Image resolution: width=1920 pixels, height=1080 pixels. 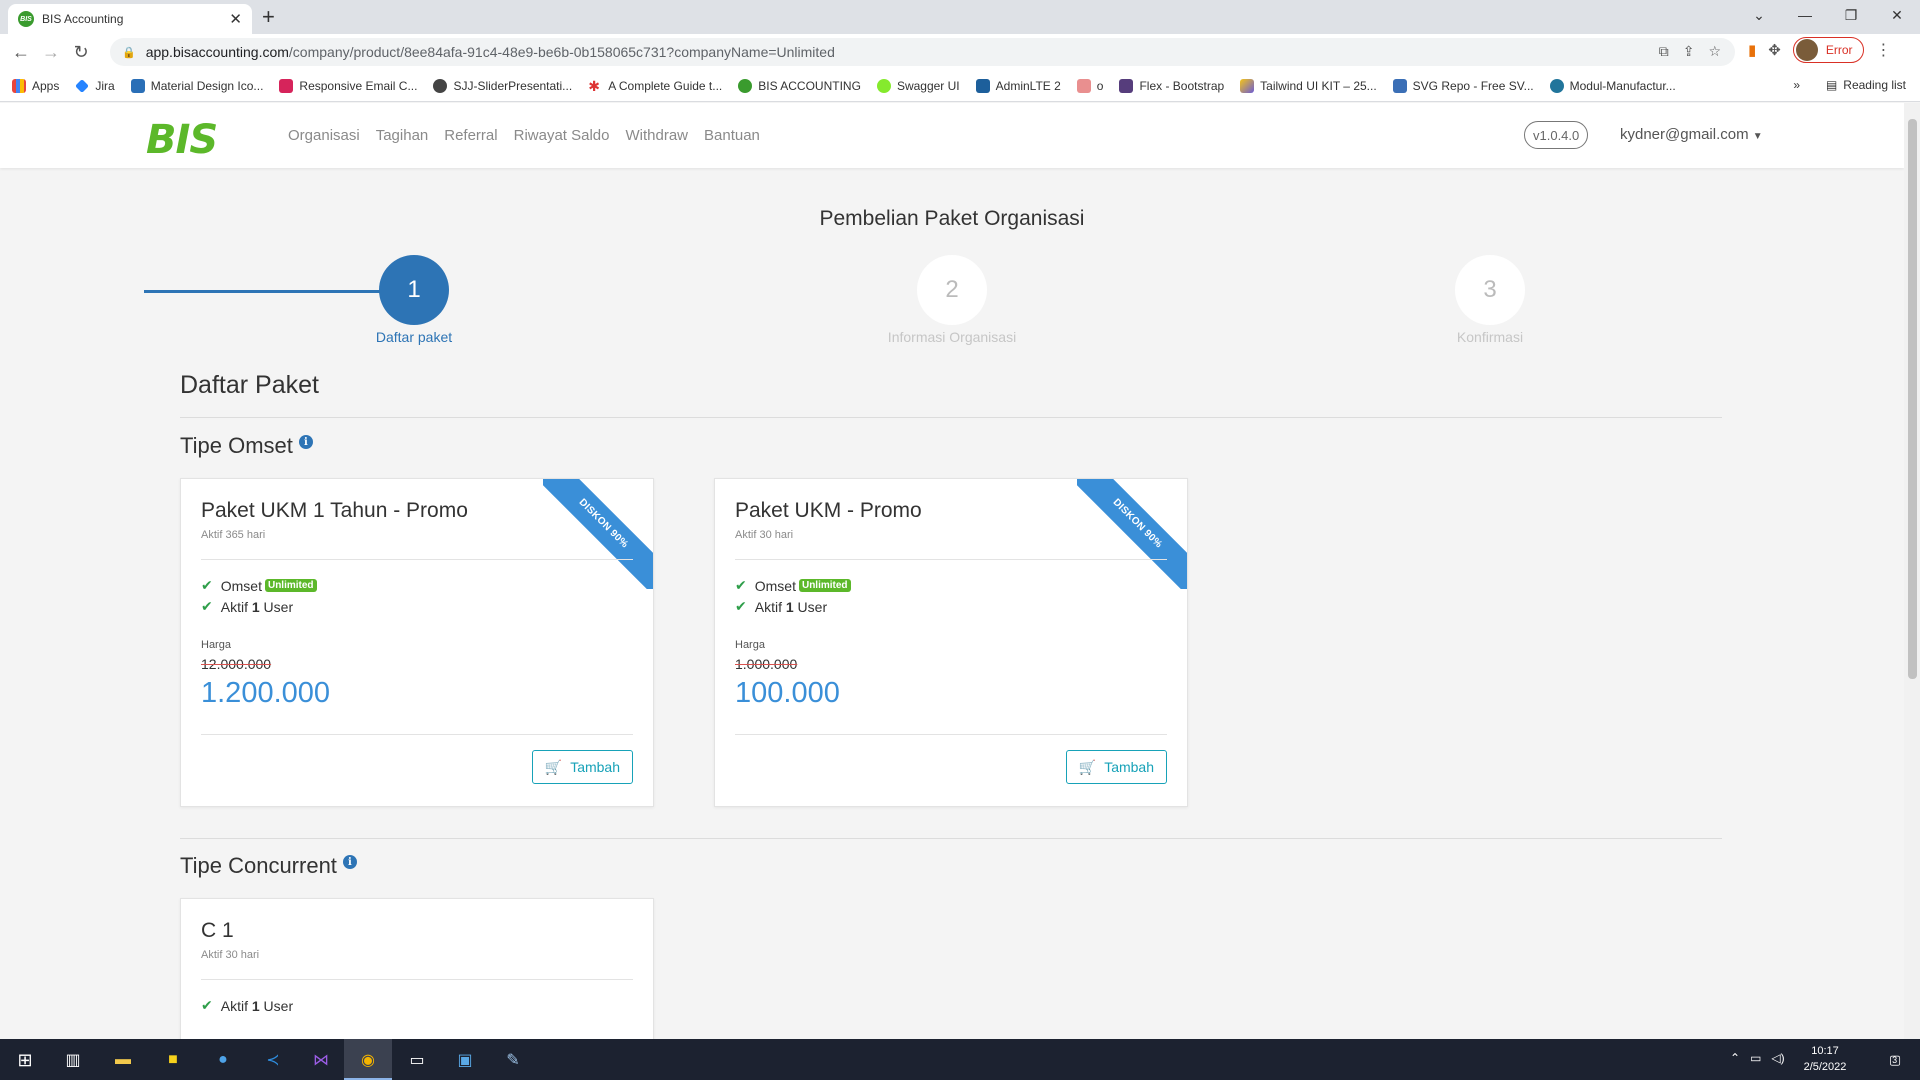 What do you see at coordinates (1897, 15) in the screenshot?
I see `close-window-icon: ✕` at bounding box center [1897, 15].